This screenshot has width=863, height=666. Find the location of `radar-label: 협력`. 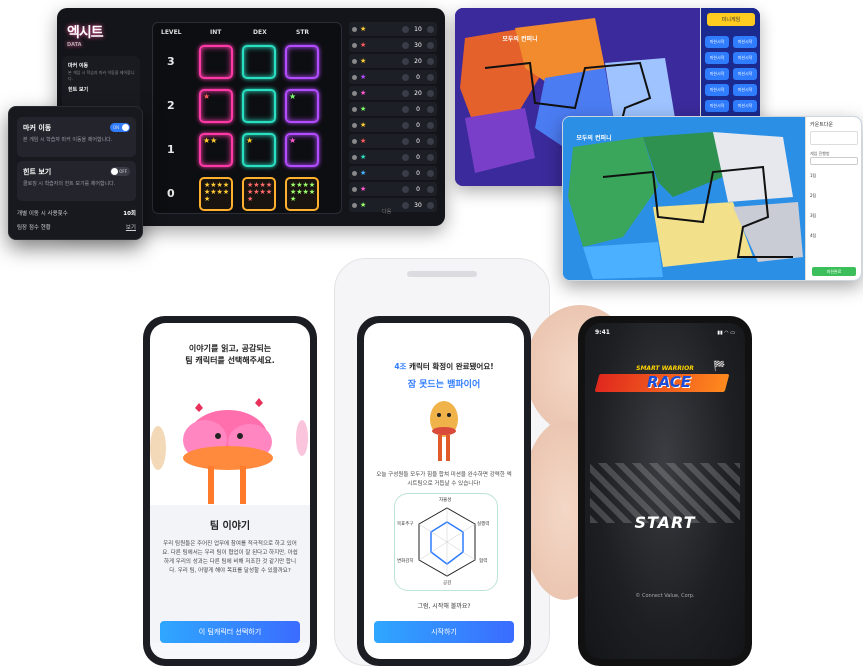

radar-label: 협력 is located at coordinates (483, 561).